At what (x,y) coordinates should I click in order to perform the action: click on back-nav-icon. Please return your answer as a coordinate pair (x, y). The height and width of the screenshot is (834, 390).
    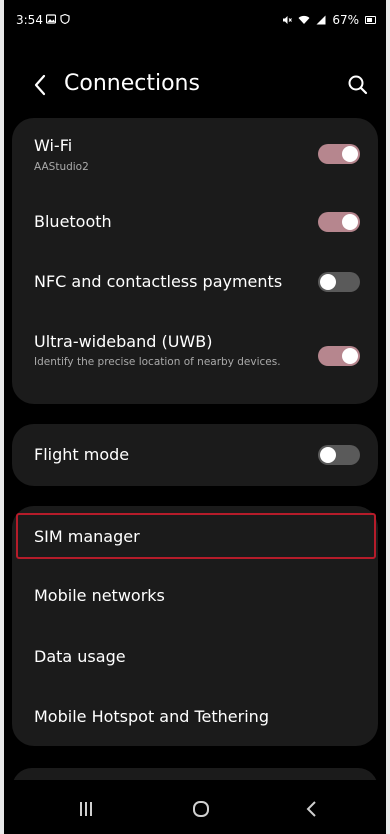
    Looking at the image, I should click on (312, 809).